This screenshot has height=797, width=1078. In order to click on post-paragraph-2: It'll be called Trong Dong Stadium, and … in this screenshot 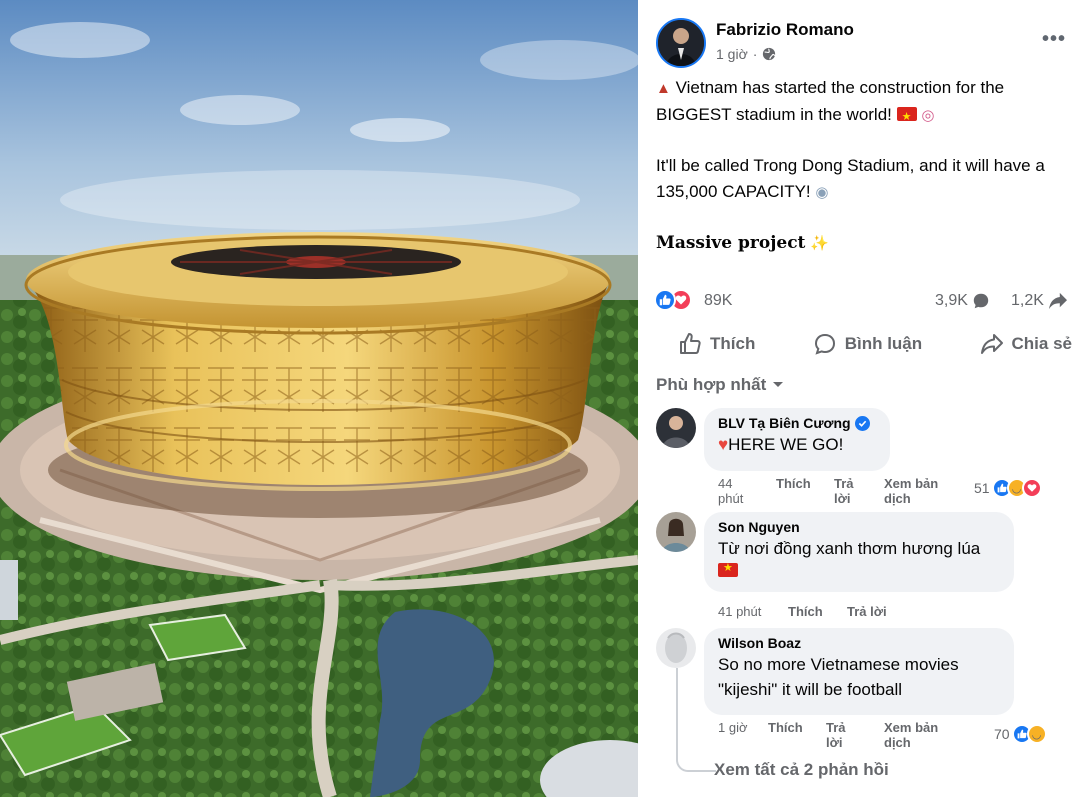, I will do `click(861, 179)`.